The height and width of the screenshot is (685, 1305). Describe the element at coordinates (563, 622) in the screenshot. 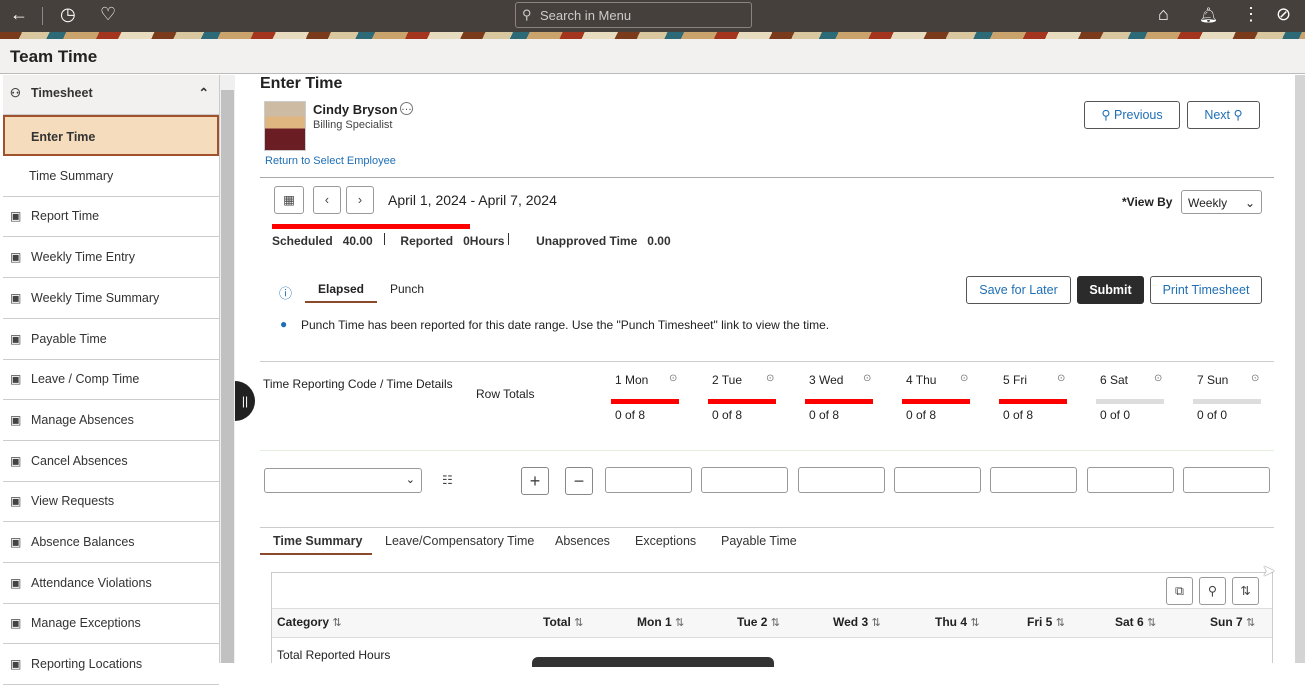

I see `column-header: Total ⇅` at that location.